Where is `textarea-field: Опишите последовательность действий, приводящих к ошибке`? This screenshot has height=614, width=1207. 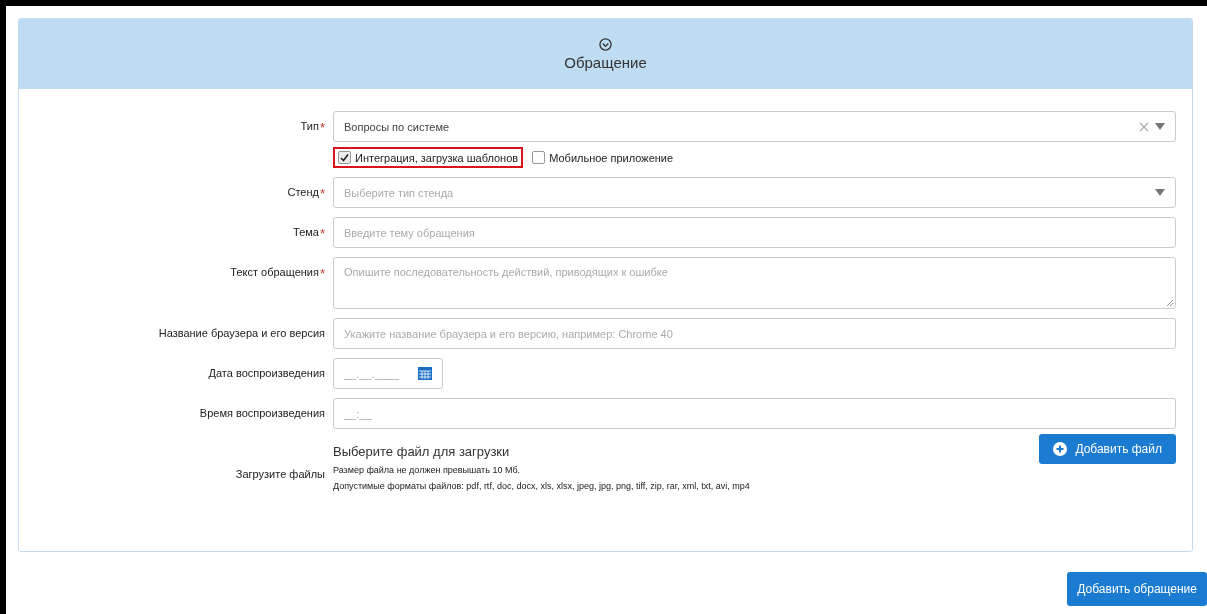 textarea-field: Опишите последовательность действий, приводящих к ошибке is located at coordinates (754, 283).